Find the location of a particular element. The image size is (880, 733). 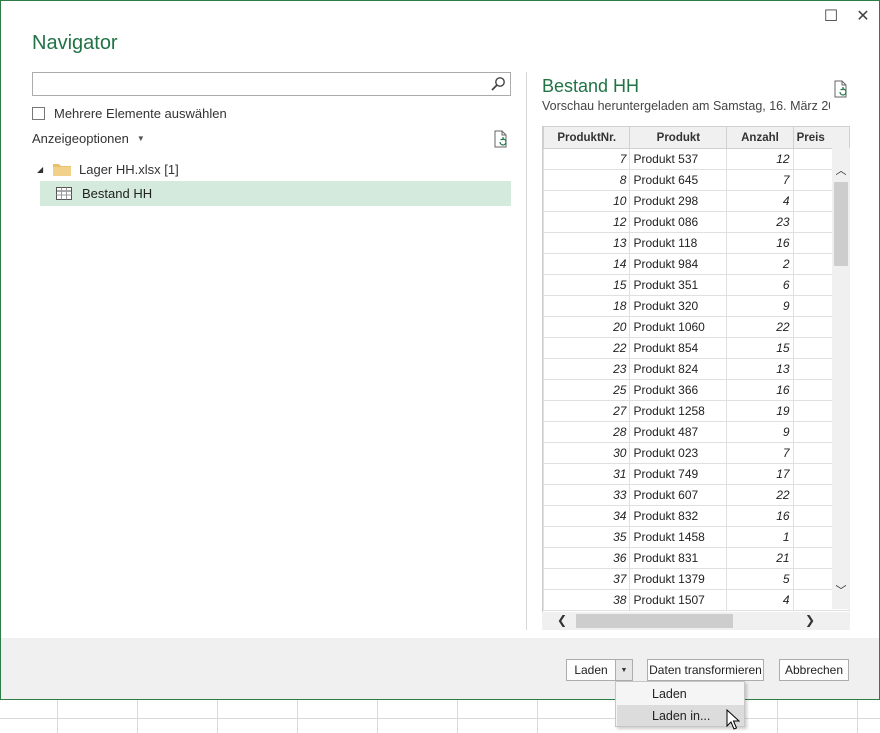

table-row: 22 Produkt 854 15 is located at coordinates (696, 348).